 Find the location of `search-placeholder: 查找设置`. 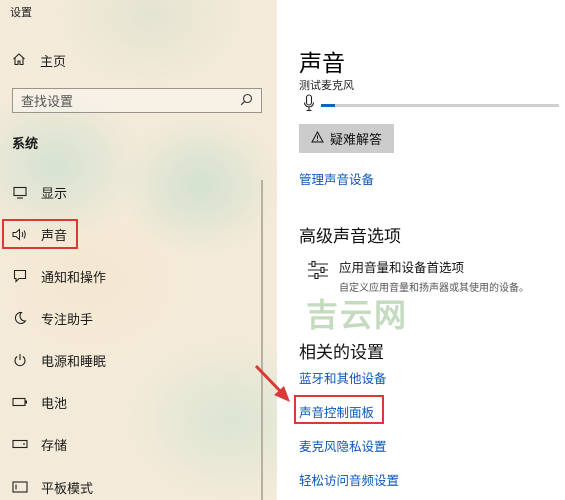

search-placeholder: 查找设置 is located at coordinates (47, 102).